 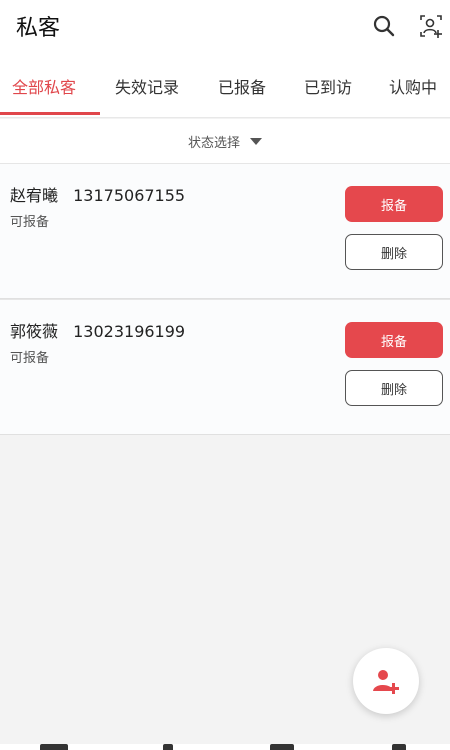 I want to click on contact-add-icon, so click(x=431, y=26).